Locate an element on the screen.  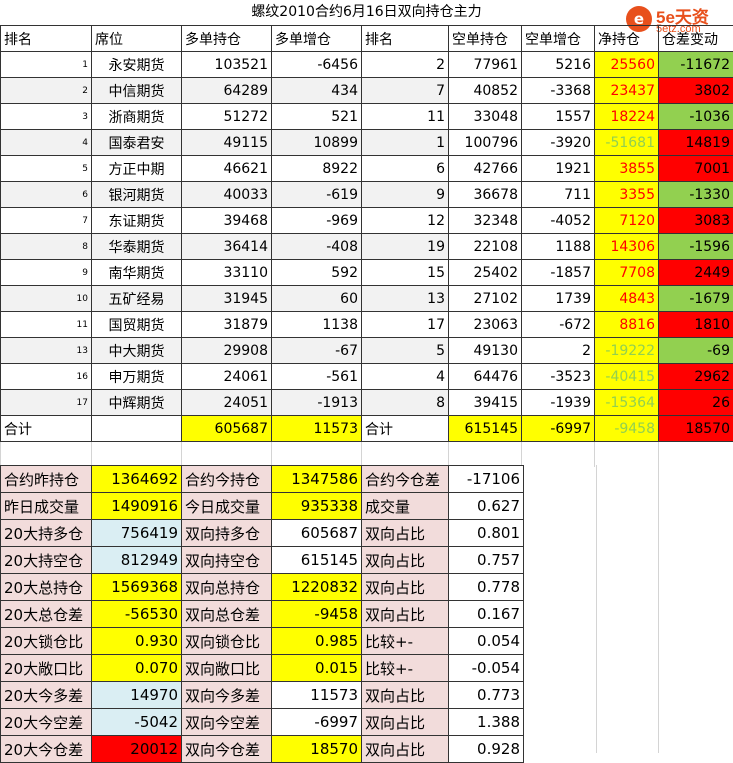
net-cell: 18224 is located at coordinates (627, 117).